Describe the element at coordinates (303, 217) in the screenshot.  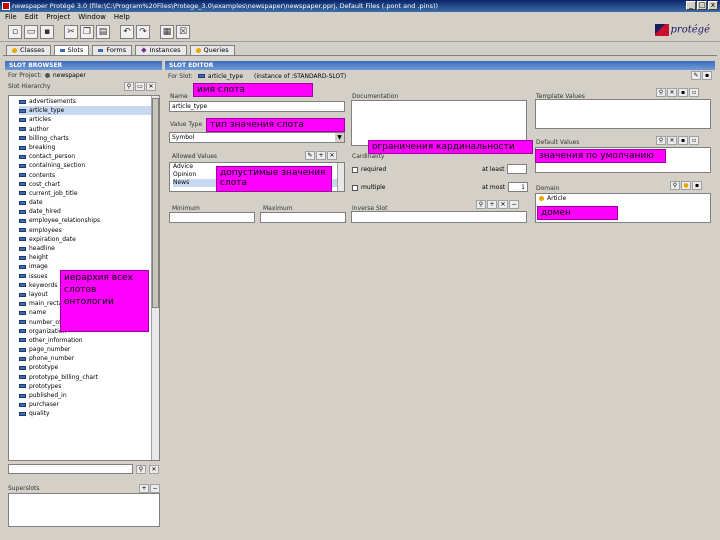
I see `maximum-field` at that location.